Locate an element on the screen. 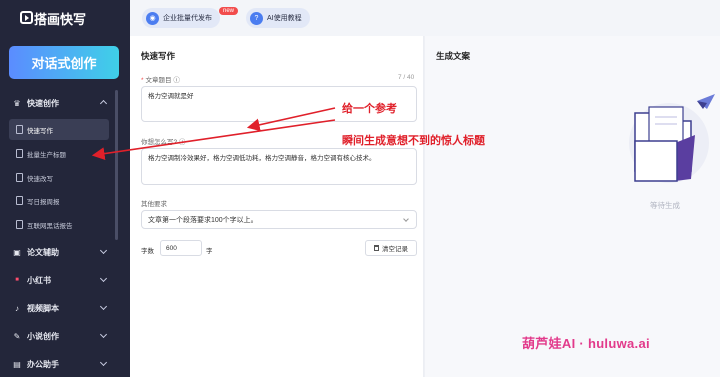 The height and width of the screenshot is (377, 720). annotation-headline: 瞬间生成意想不到的惊人标题 is located at coordinates (413, 141).